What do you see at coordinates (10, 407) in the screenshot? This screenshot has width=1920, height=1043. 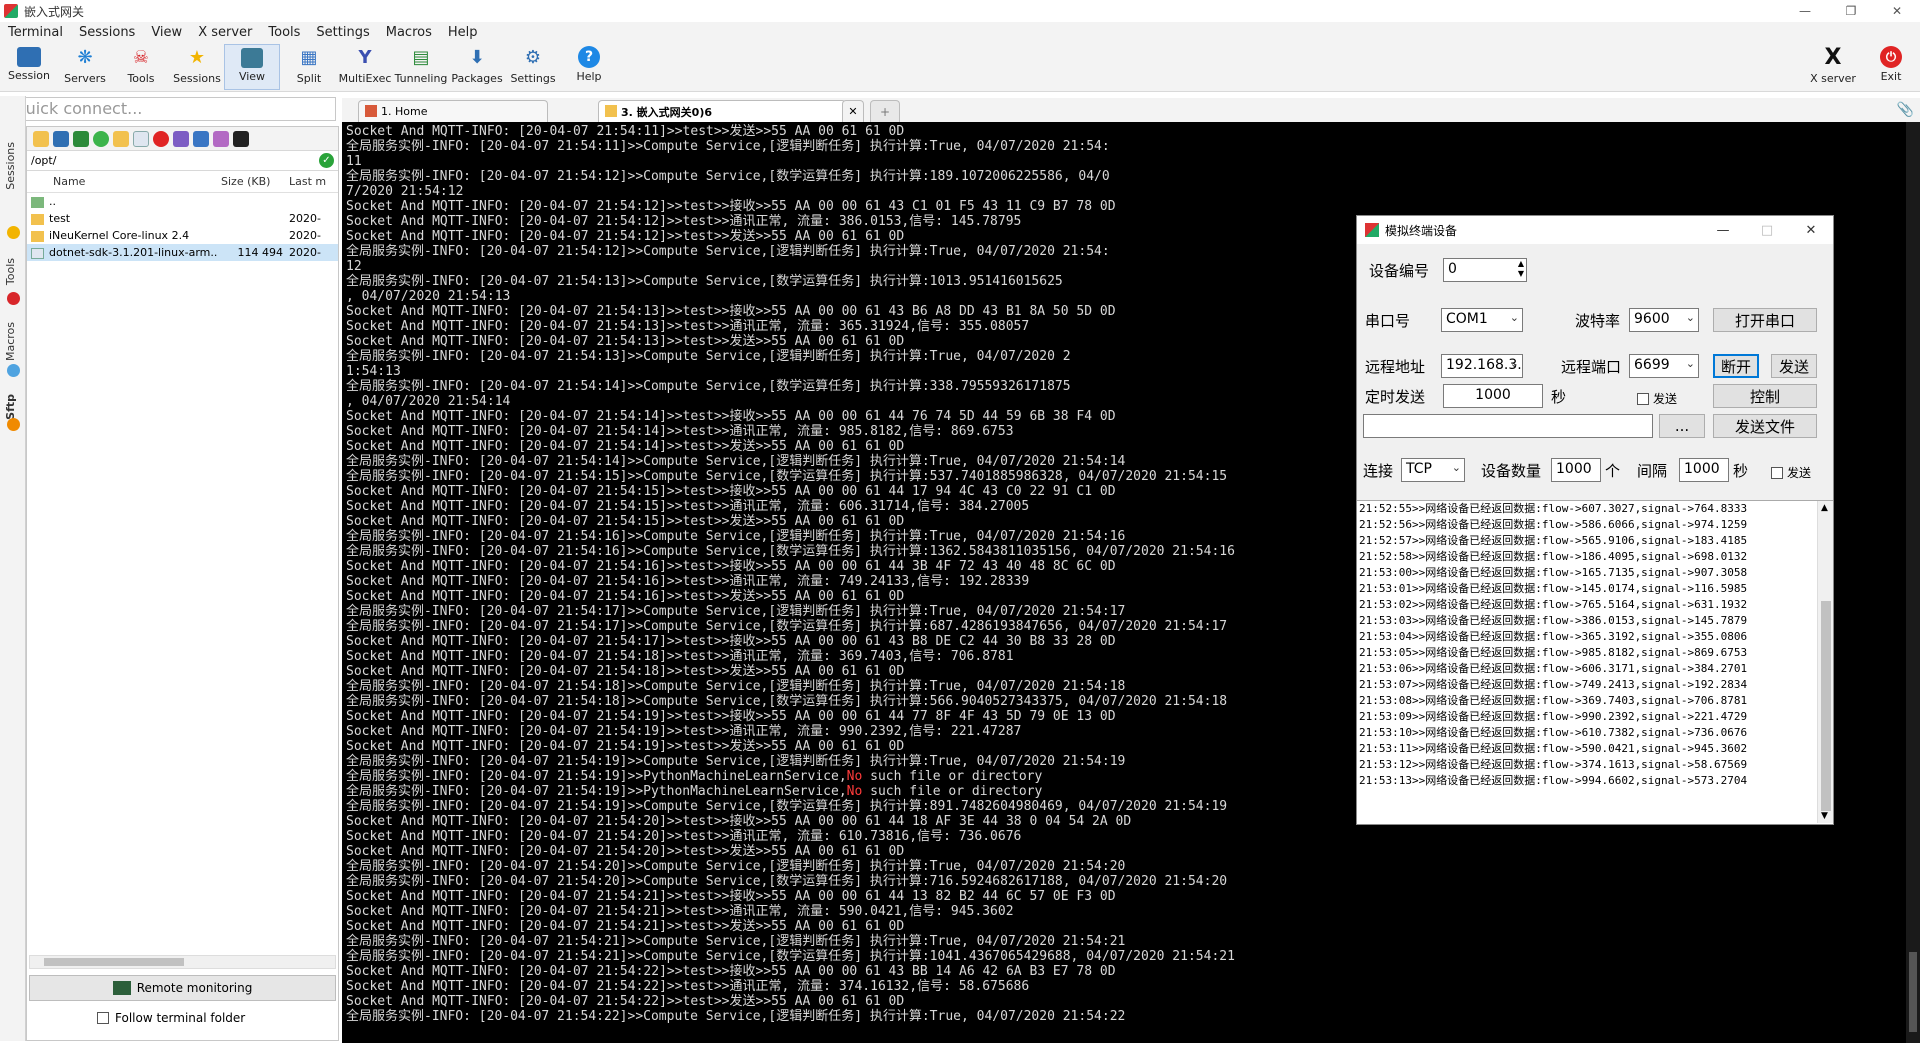 I see `vtab-sftp: Sftp` at bounding box center [10, 407].